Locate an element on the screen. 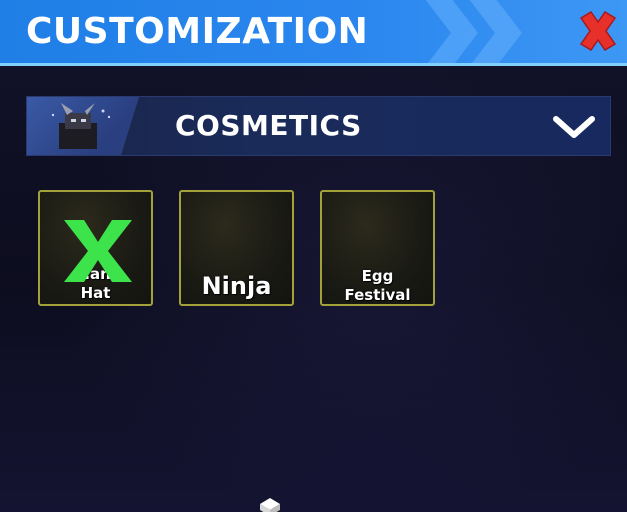 This screenshot has width=627, height=512. chevron-down-icon is located at coordinates (574, 127).